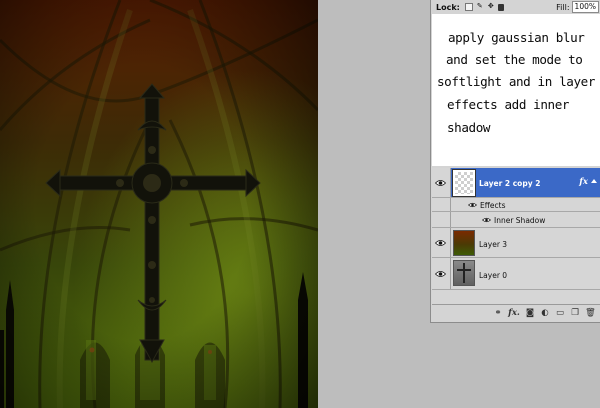 The width and height of the screenshot is (600, 408). Describe the element at coordinates (594, 181) in the screenshot. I see `collapse-effects-icon` at that location.